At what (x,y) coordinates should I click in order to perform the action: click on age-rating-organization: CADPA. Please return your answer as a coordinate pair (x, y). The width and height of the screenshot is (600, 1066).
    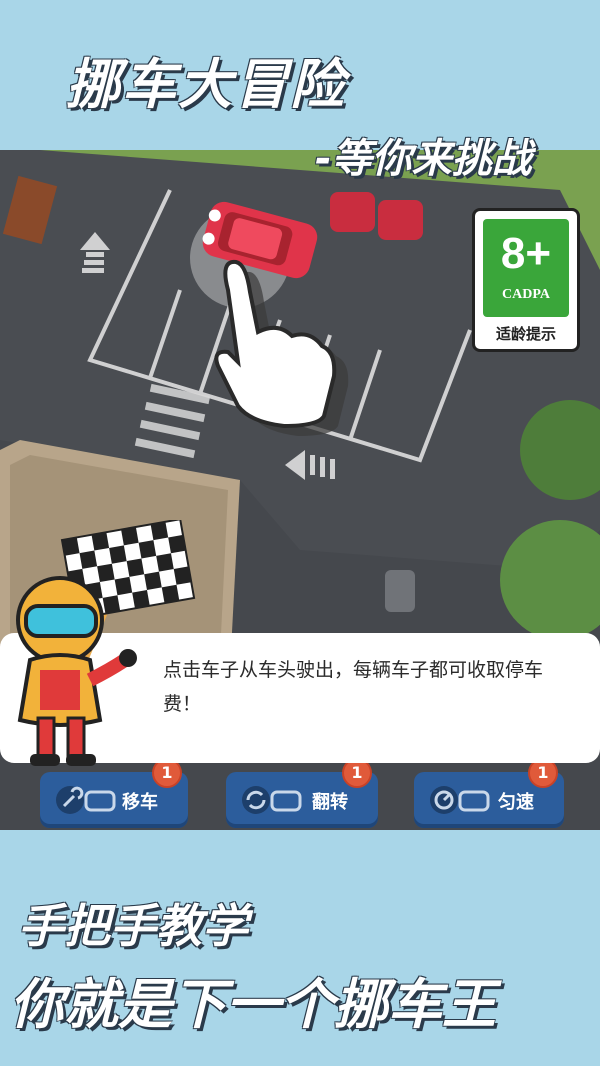
    Looking at the image, I should click on (526, 294).